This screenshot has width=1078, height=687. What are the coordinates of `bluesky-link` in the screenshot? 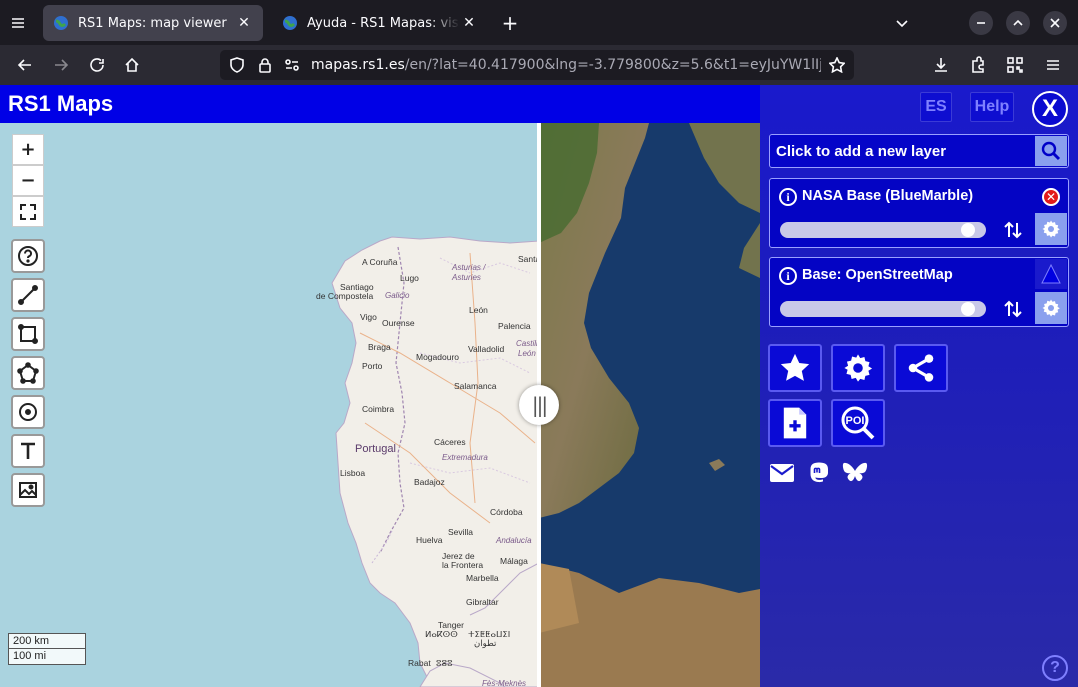 It's located at (855, 473).